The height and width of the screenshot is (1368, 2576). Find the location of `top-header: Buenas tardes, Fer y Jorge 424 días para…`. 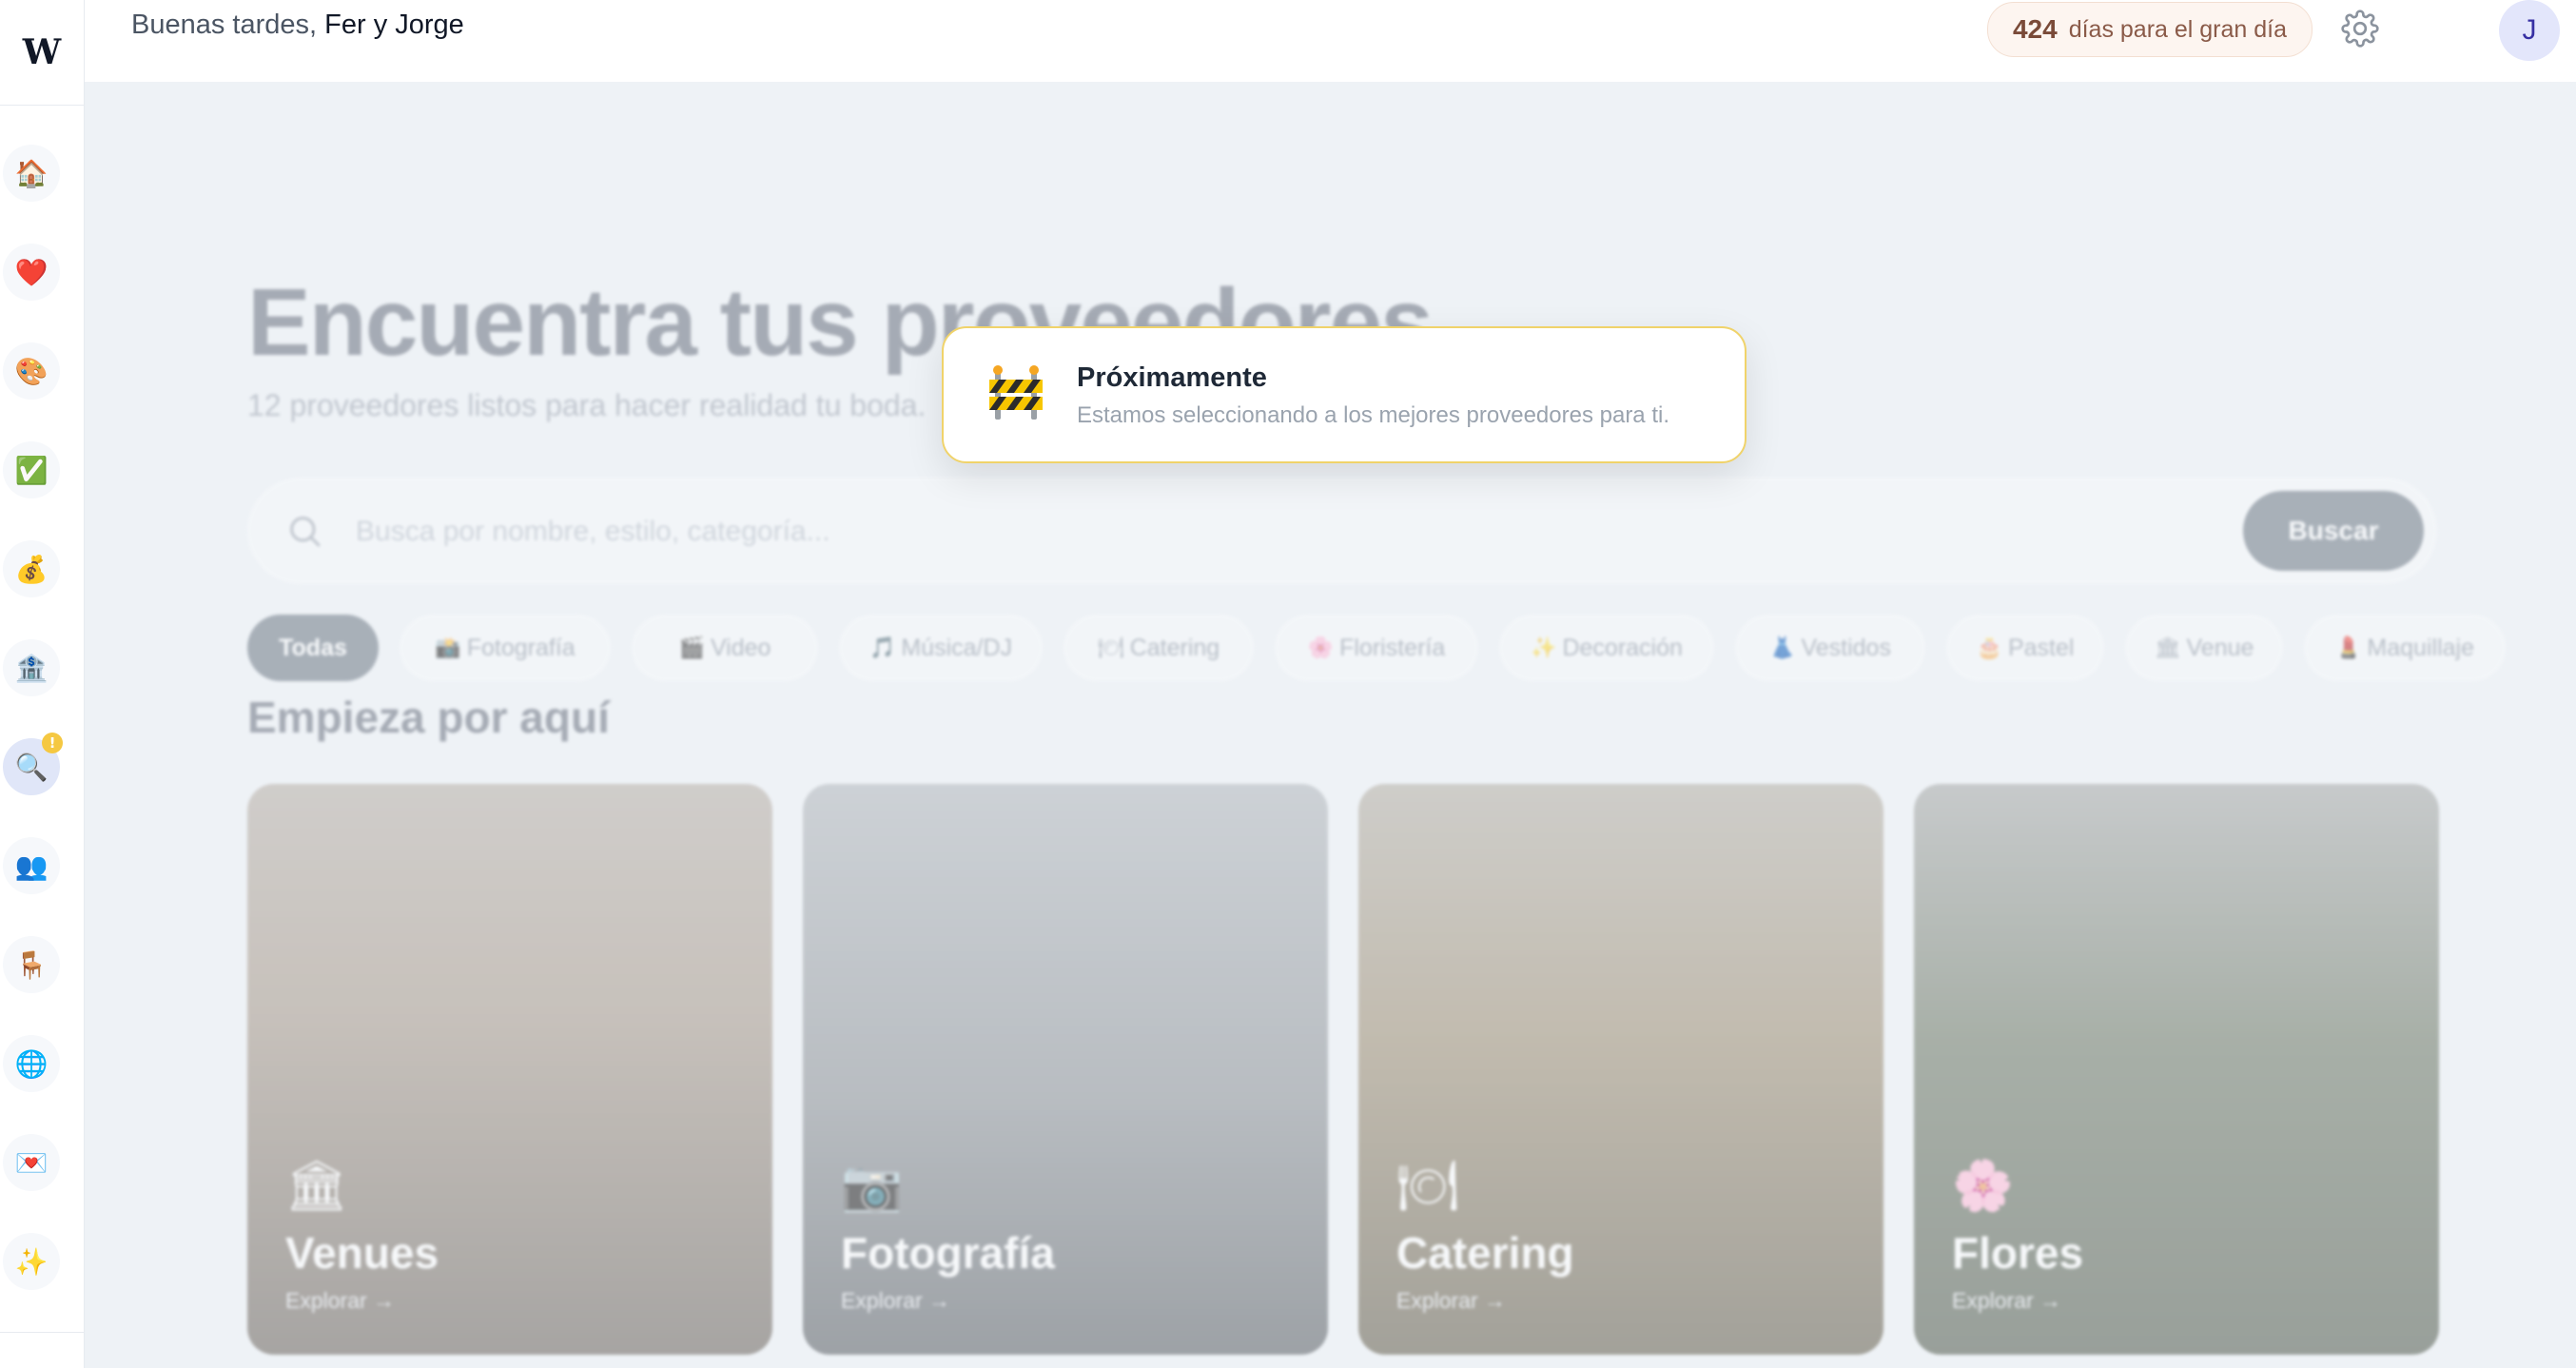

top-header: Buenas tardes, Fer y Jorge 424 días para… is located at coordinates (1330, 41).